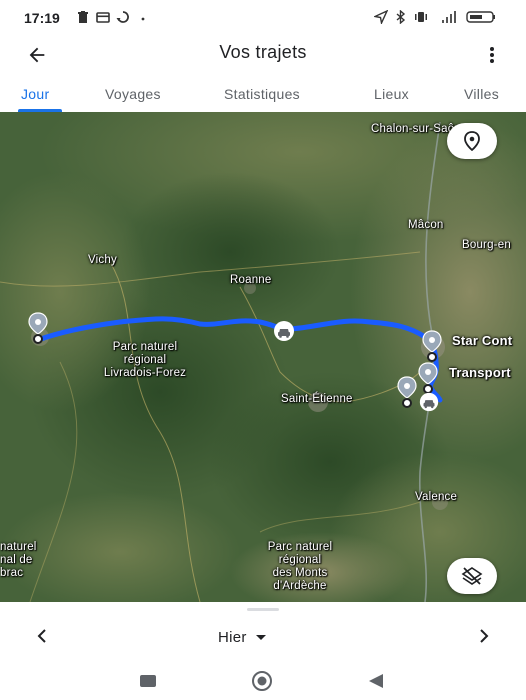 This screenshot has height=700, width=526. Describe the element at coordinates (435, 17) in the screenshot. I see `status-right-icons` at that location.